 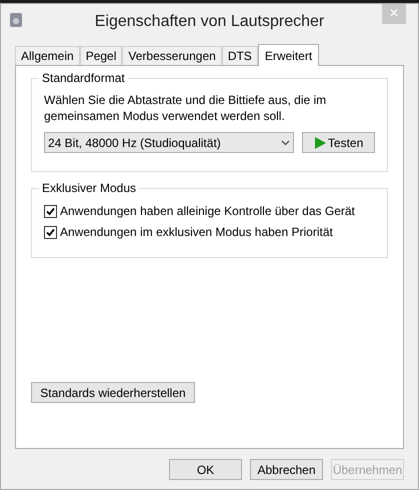 I want to click on checkbox-option: Anwendungen im exklusiven Modus haben Priorität, so click(x=209, y=232).